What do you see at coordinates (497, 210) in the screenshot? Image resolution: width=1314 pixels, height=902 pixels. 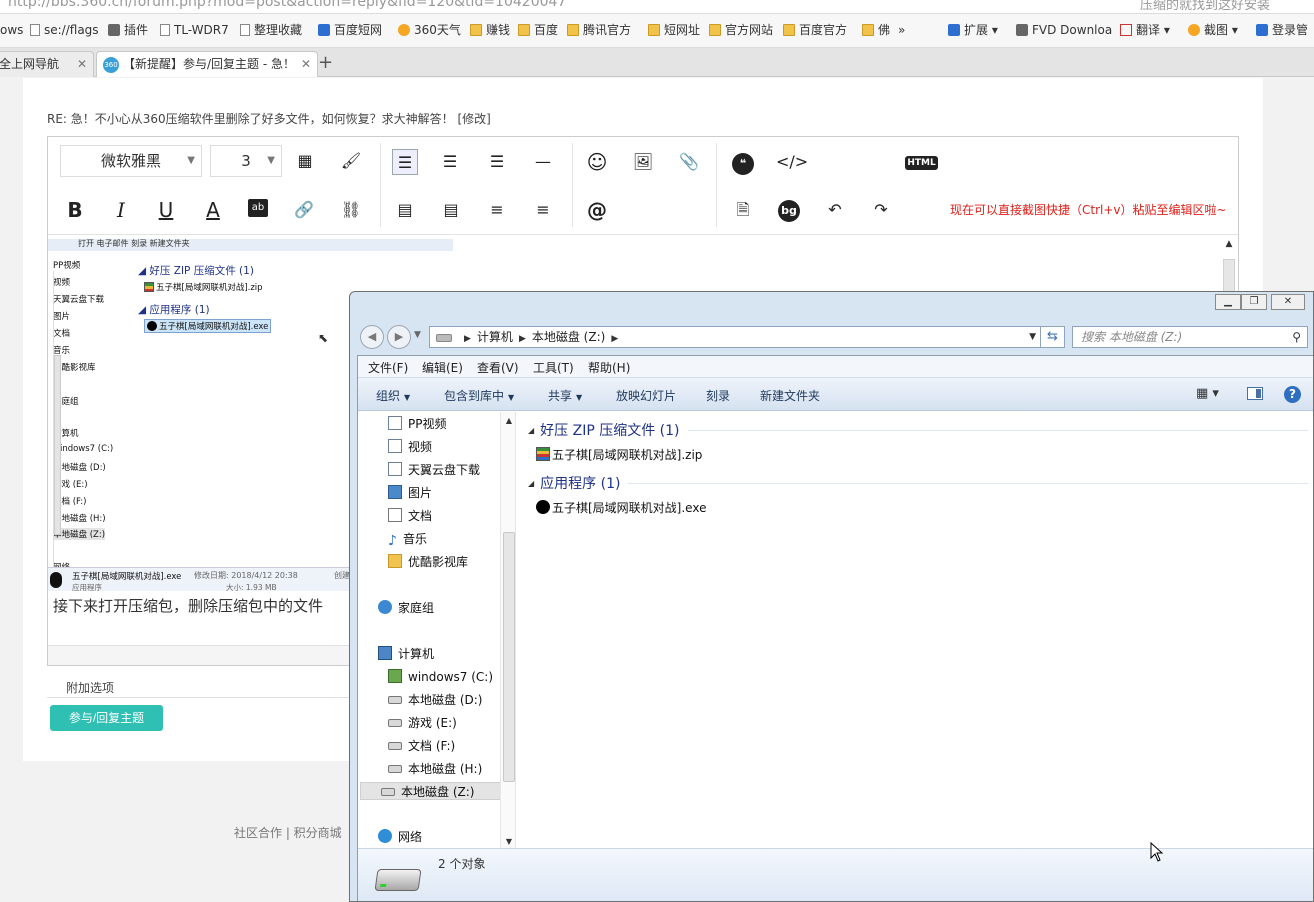 I see `ordered-list-icon: ≡` at bounding box center [497, 210].